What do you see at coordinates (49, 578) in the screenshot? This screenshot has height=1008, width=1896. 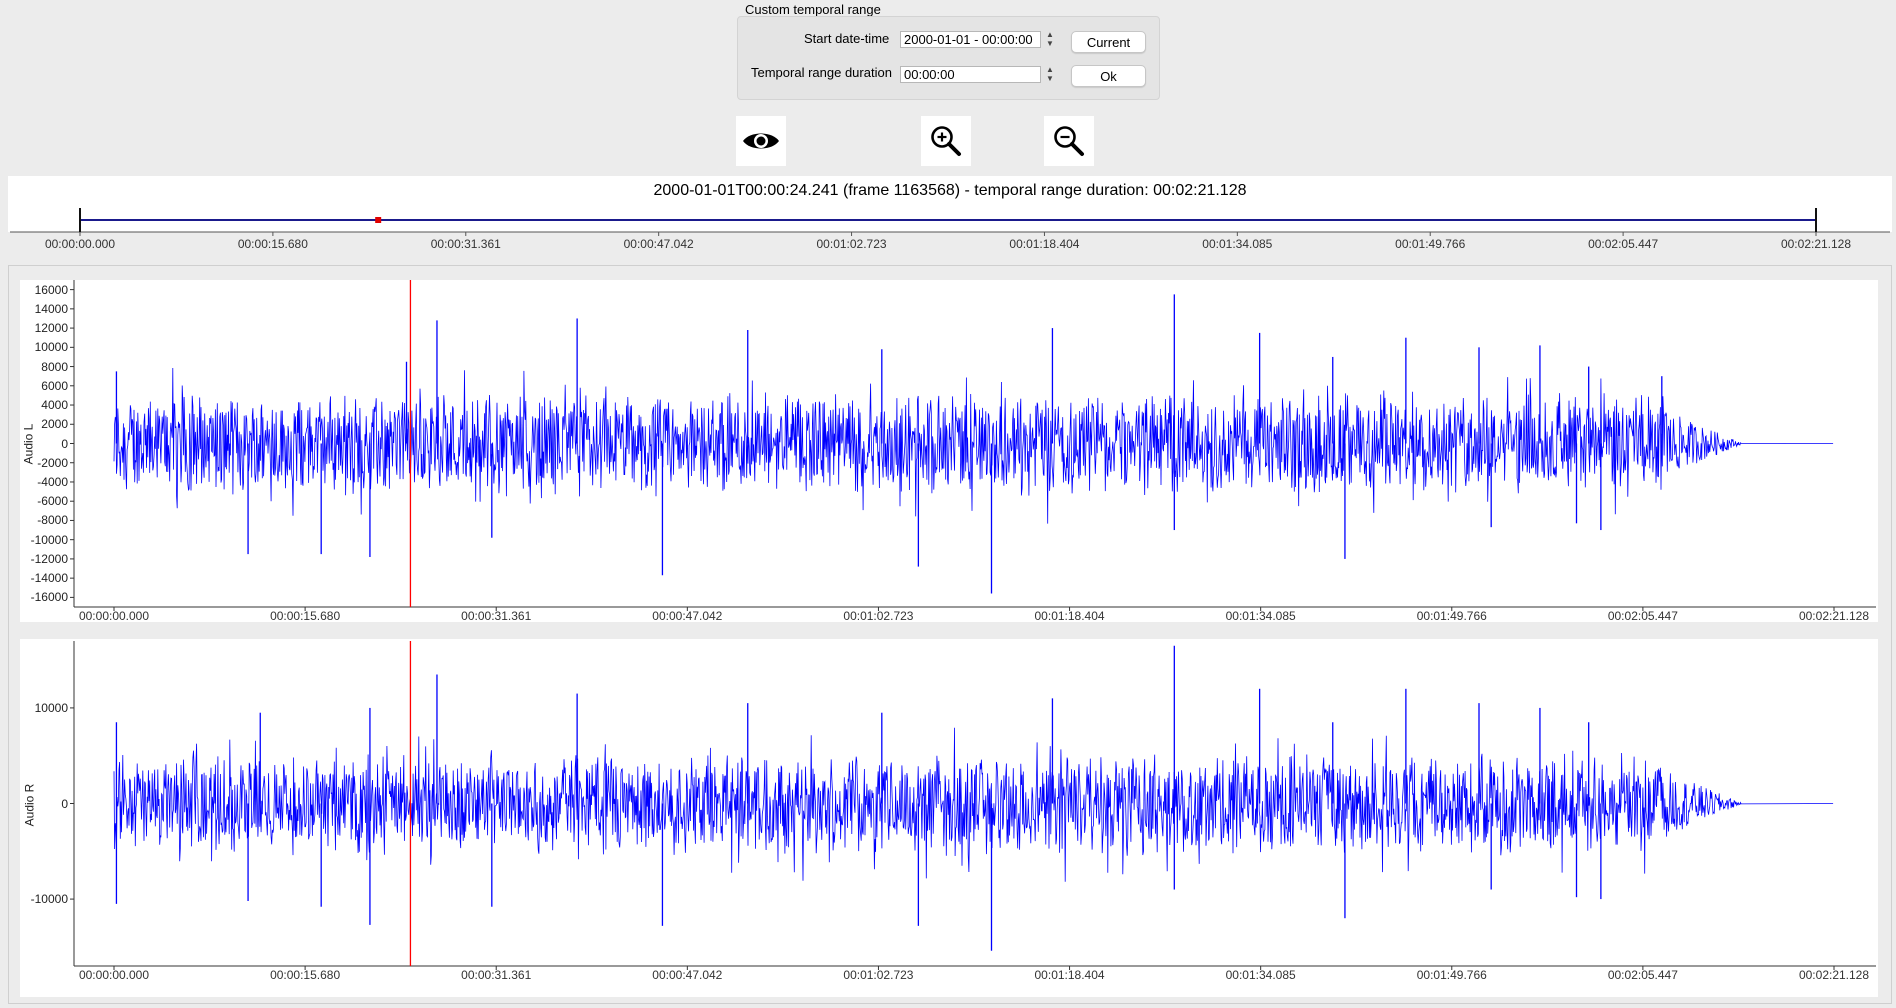 I see `y-tick-label: -14000` at bounding box center [49, 578].